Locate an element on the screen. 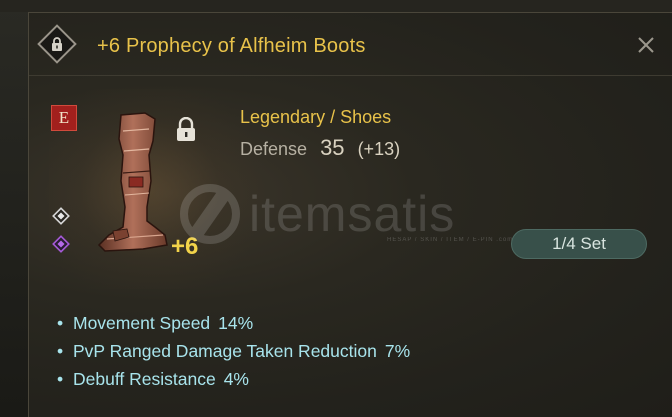 The image size is (672, 417). tooltip-header: +6 Prophecy of Alfheim Boots is located at coordinates (350, 44).